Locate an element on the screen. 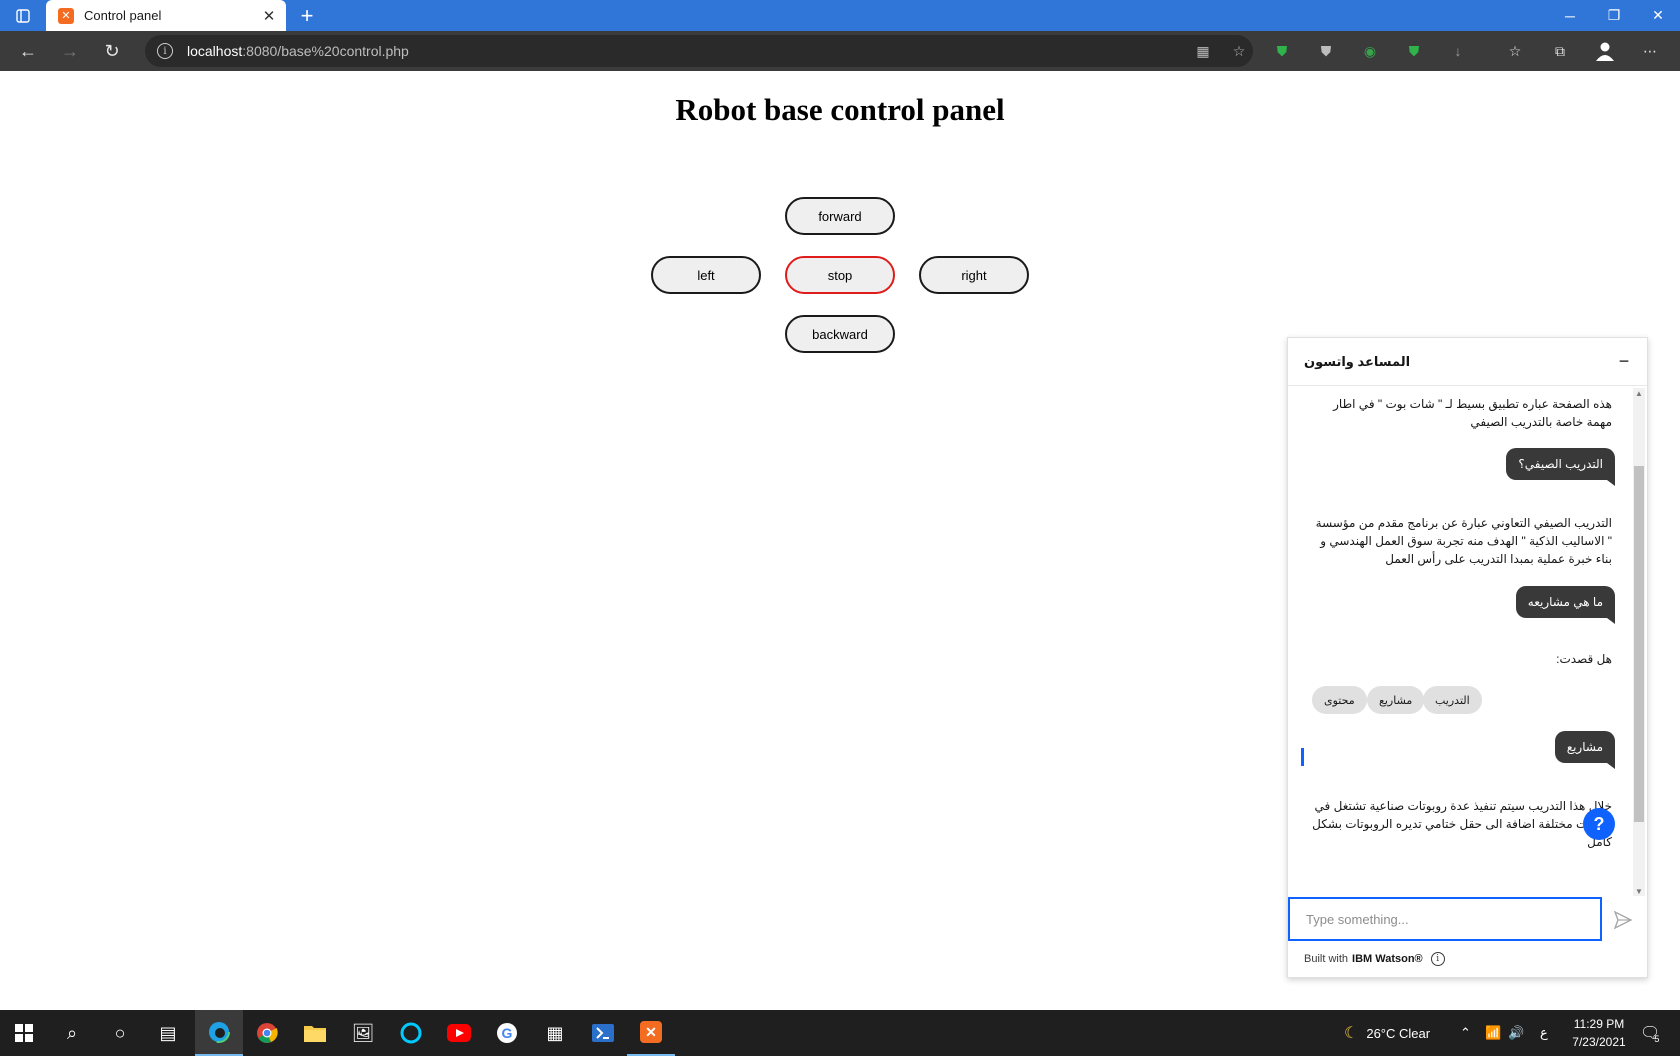 The image size is (1680, 1056). network-icon: 📶 is located at coordinates (1493, 1033).